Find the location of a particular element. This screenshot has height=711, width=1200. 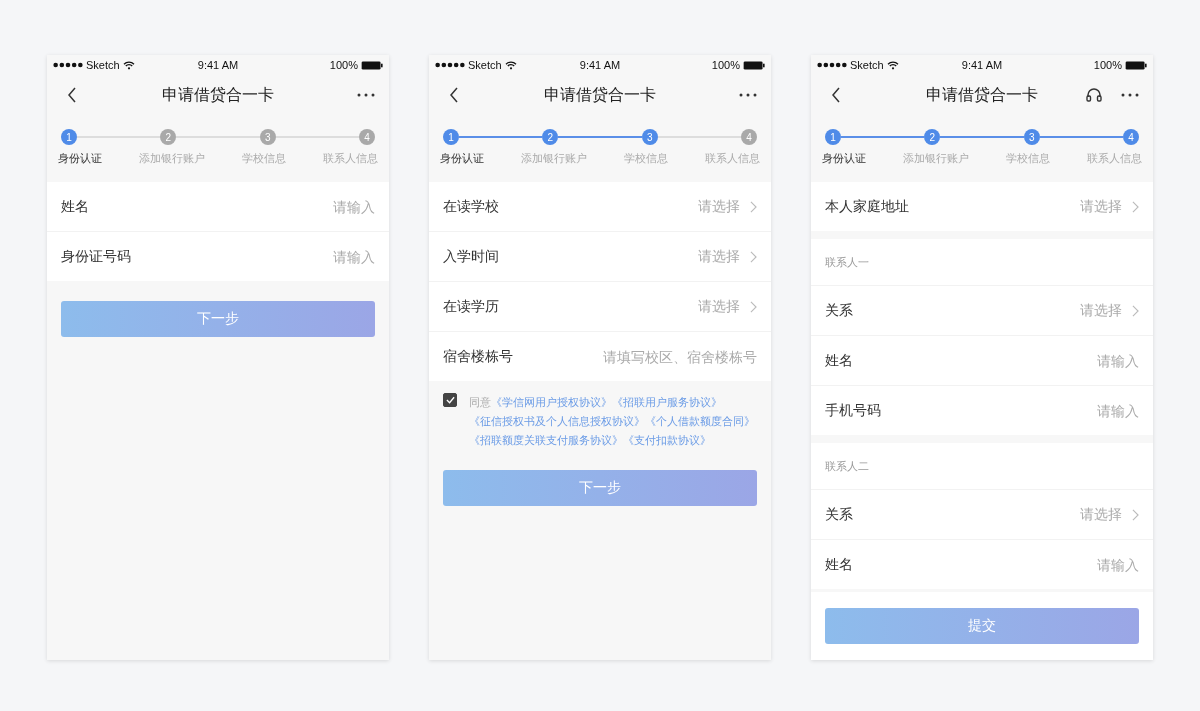

agreement-link: 《学信网用户授权协议》 is located at coordinates (551, 402).